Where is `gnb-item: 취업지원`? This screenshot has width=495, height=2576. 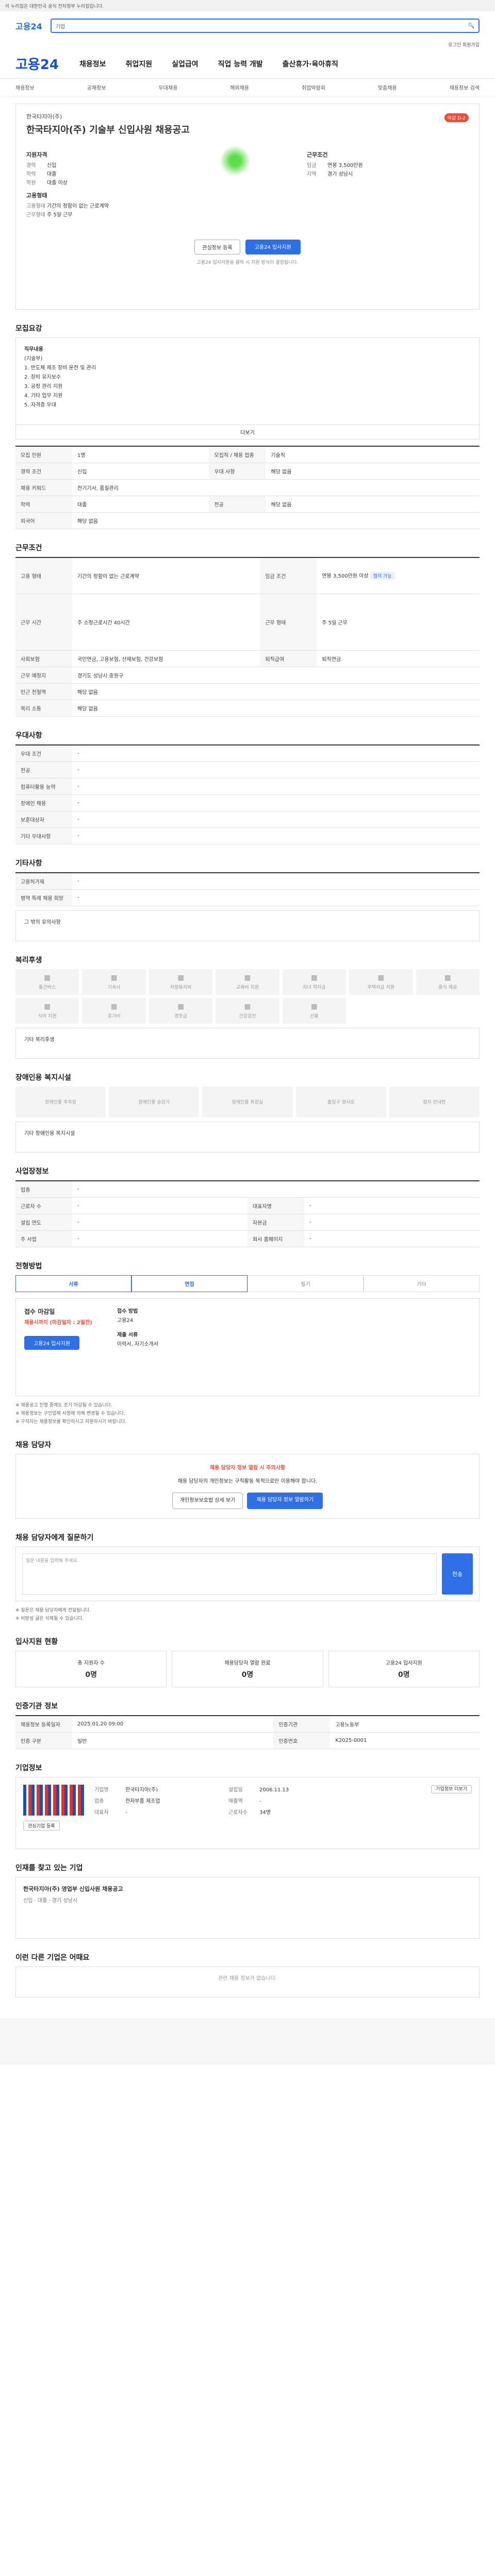 gnb-item: 취업지원 is located at coordinates (139, 64).